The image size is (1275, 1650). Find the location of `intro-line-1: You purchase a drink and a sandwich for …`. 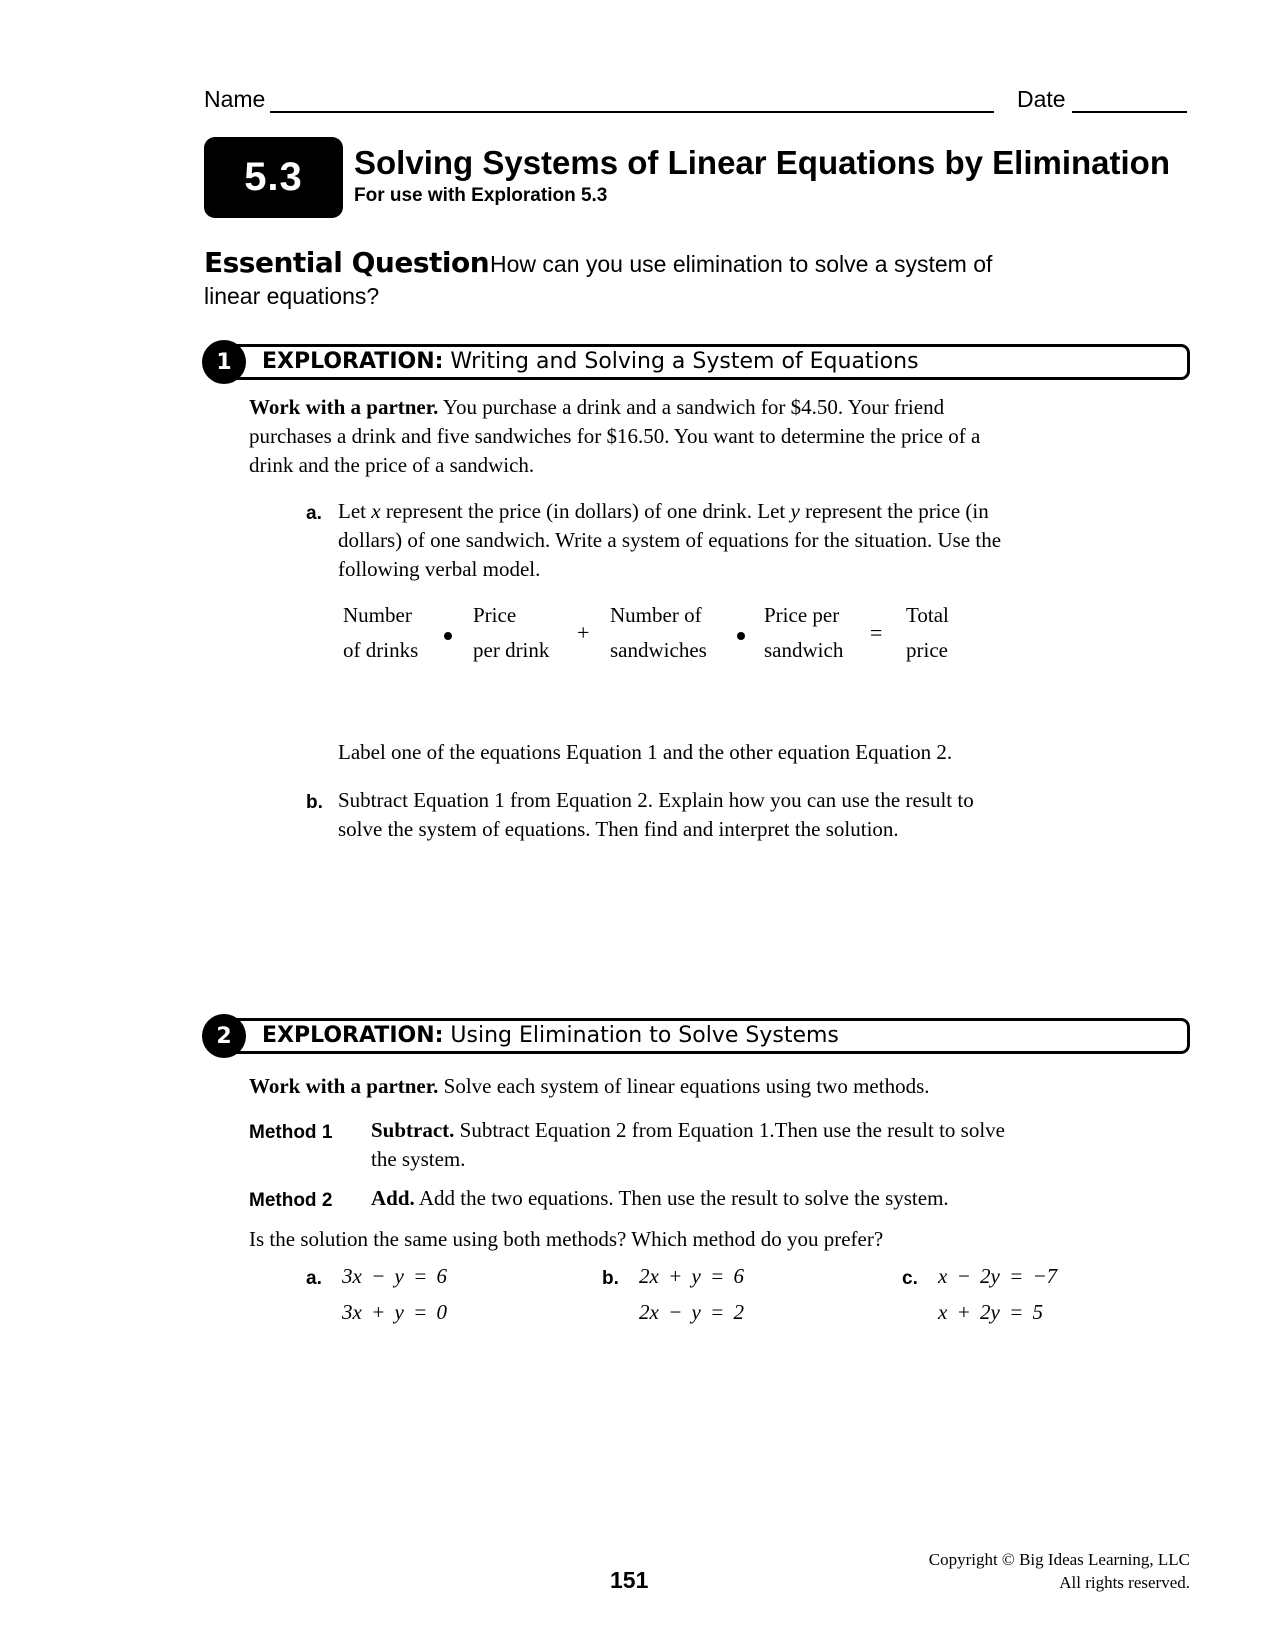

intro-line-1: You purchase a drink and a sandwich for … is located at coordinates (691, 407).